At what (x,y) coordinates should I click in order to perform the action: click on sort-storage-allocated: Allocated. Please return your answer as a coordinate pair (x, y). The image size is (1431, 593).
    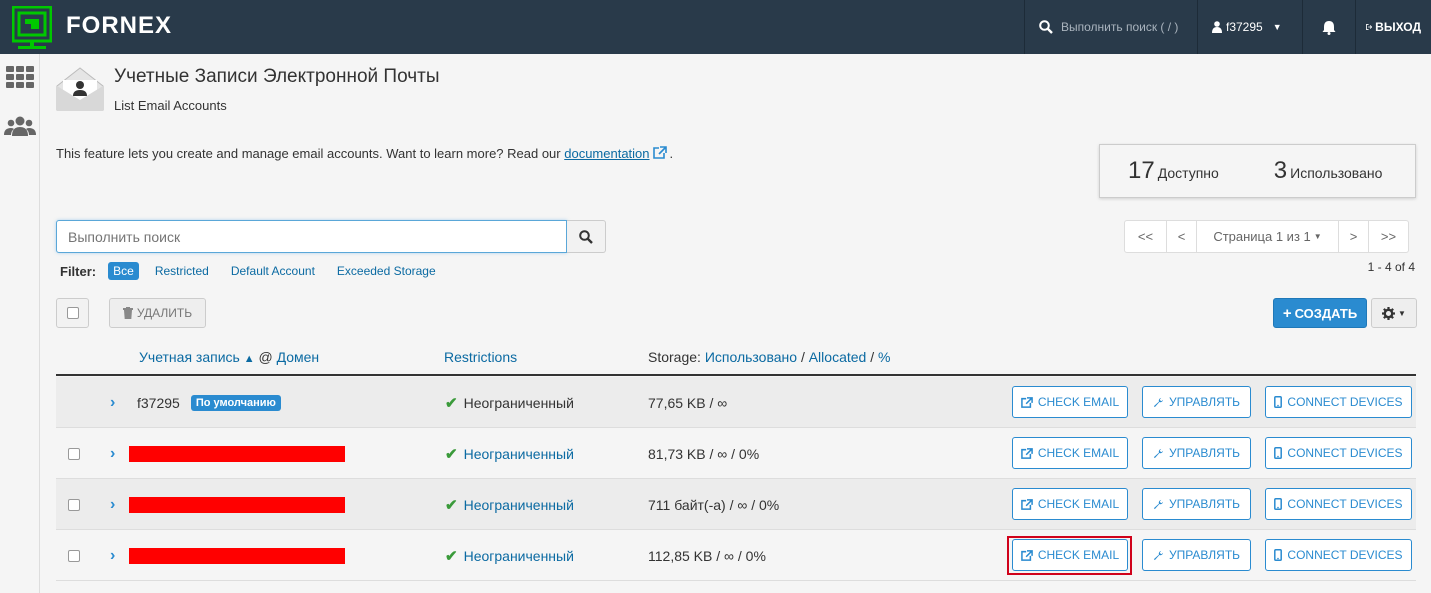
    Looking at the image, I should click on (838, 357).